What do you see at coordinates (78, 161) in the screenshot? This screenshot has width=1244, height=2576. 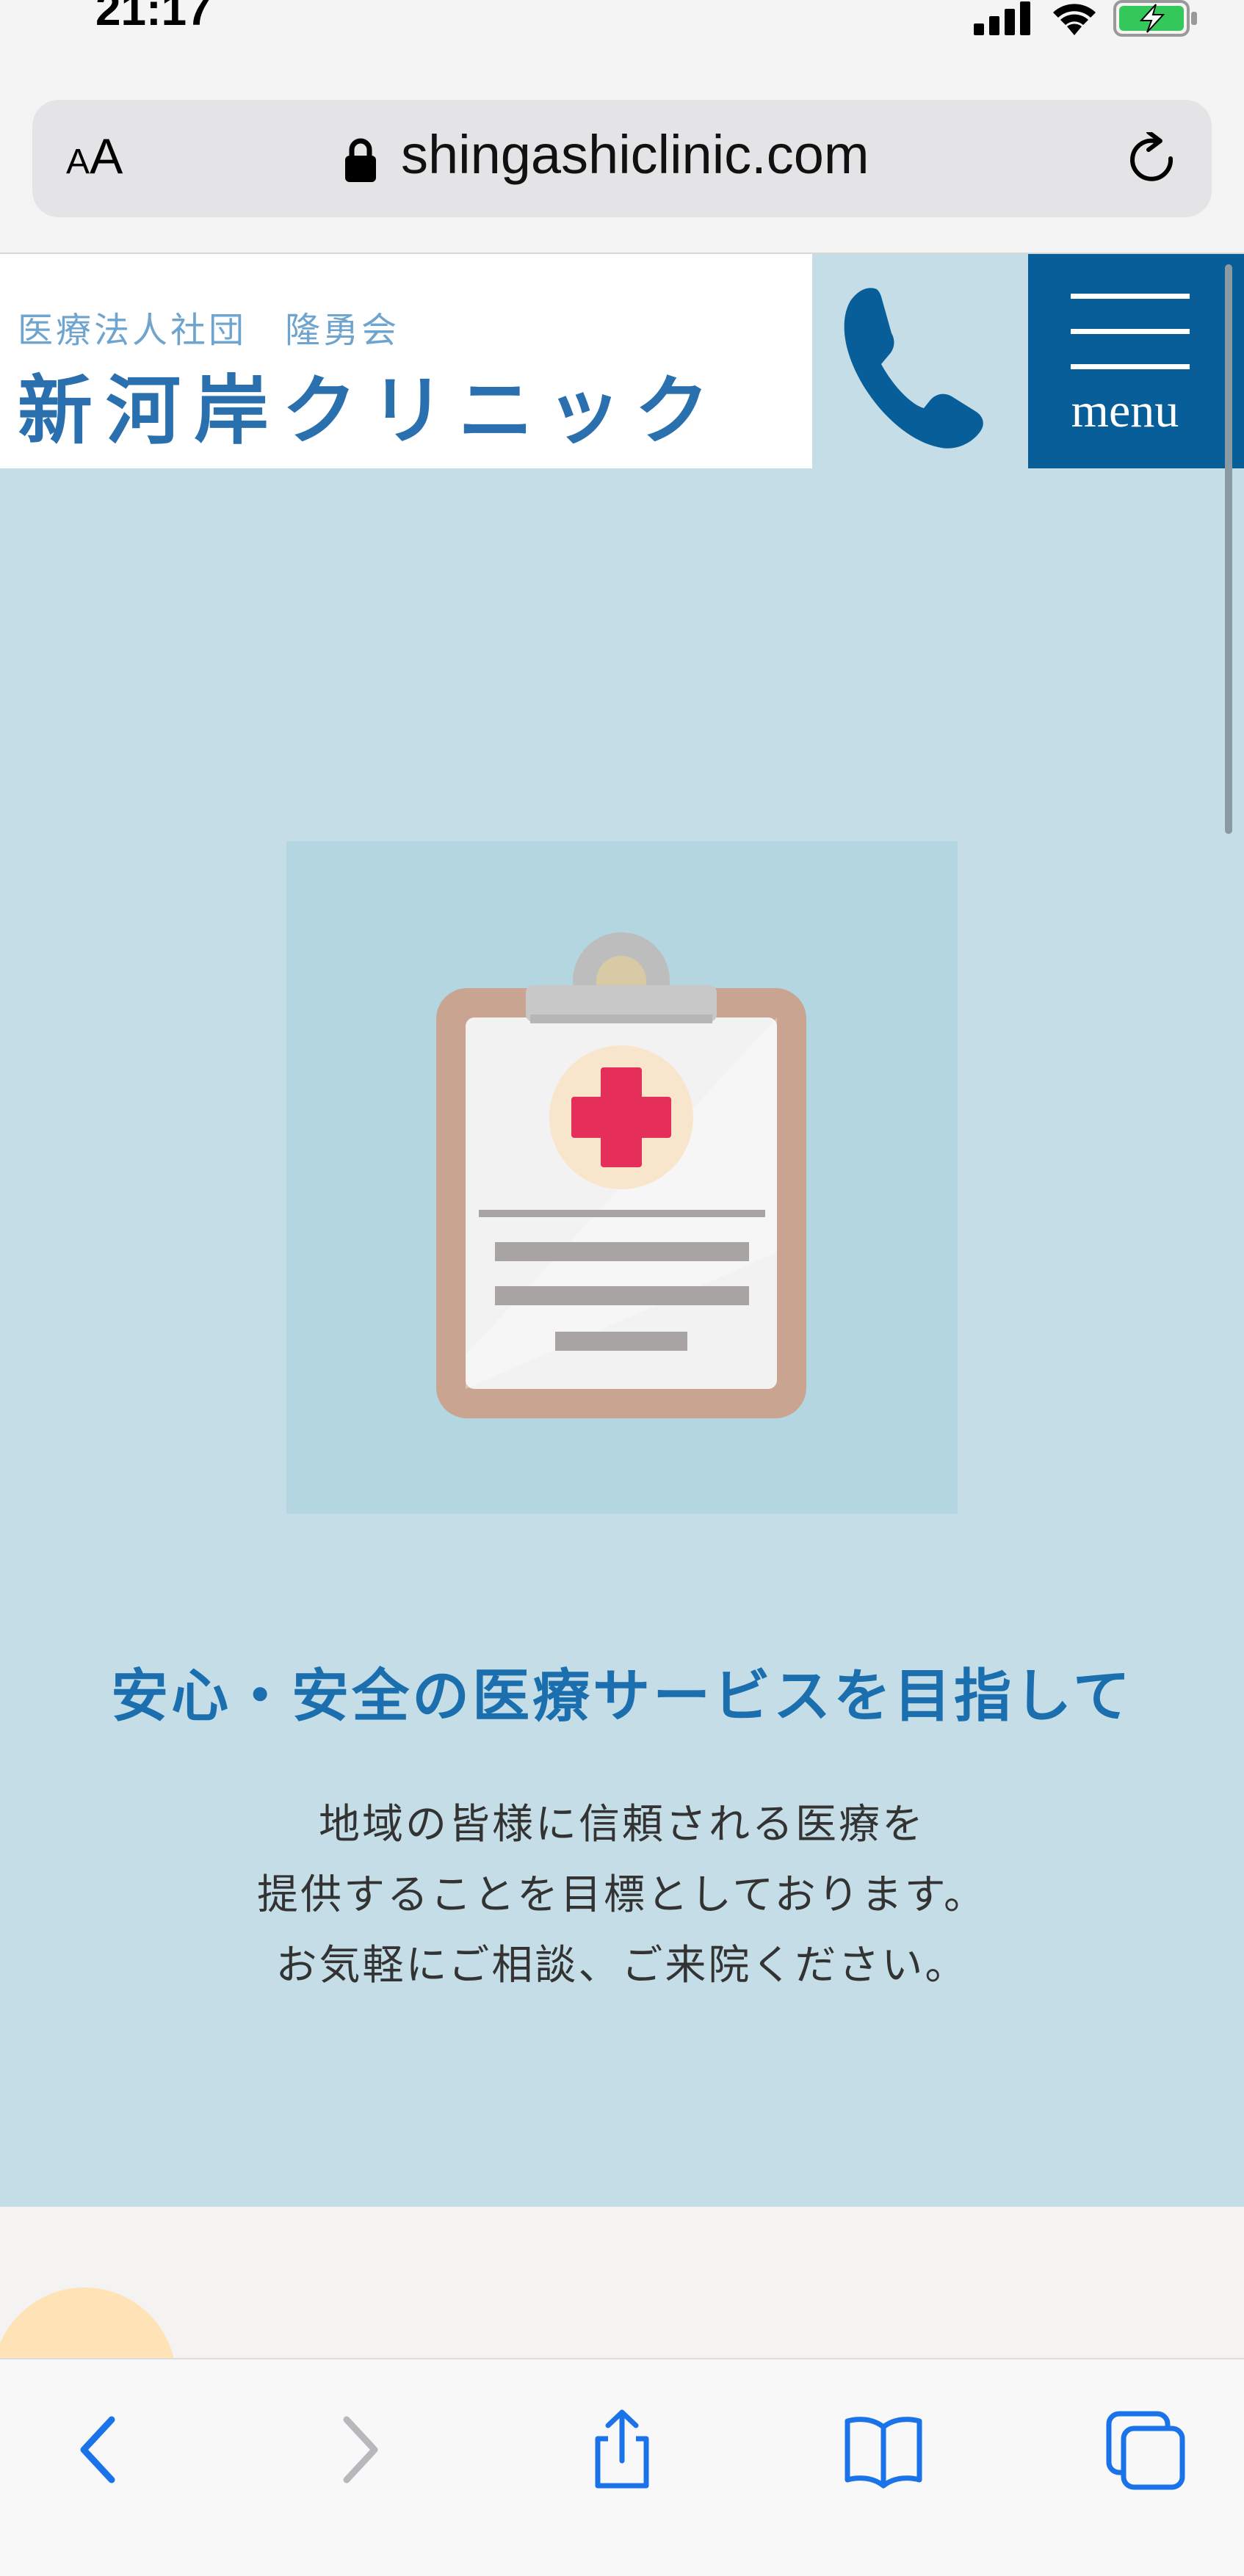 I see `text-size-small-label: A` at bounding box center [78, 161].